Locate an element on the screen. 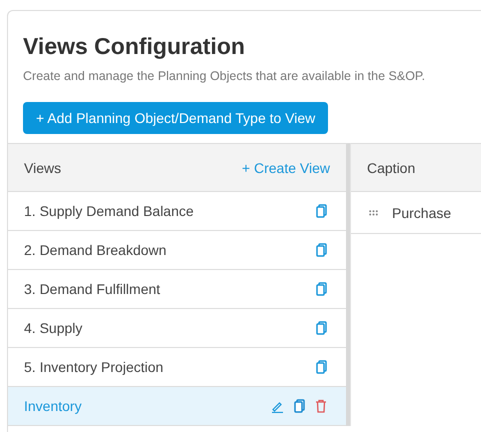  caption-heading: Caption is located at coordinates (391, 168).